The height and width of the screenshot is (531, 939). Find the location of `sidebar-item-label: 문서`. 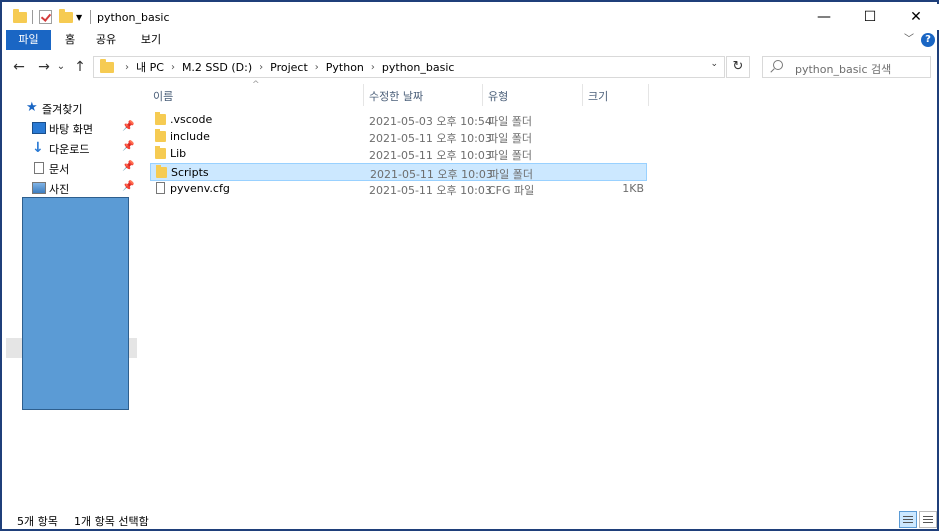

sidebar-item-label: 문서 is located at coordinates (59, 169).